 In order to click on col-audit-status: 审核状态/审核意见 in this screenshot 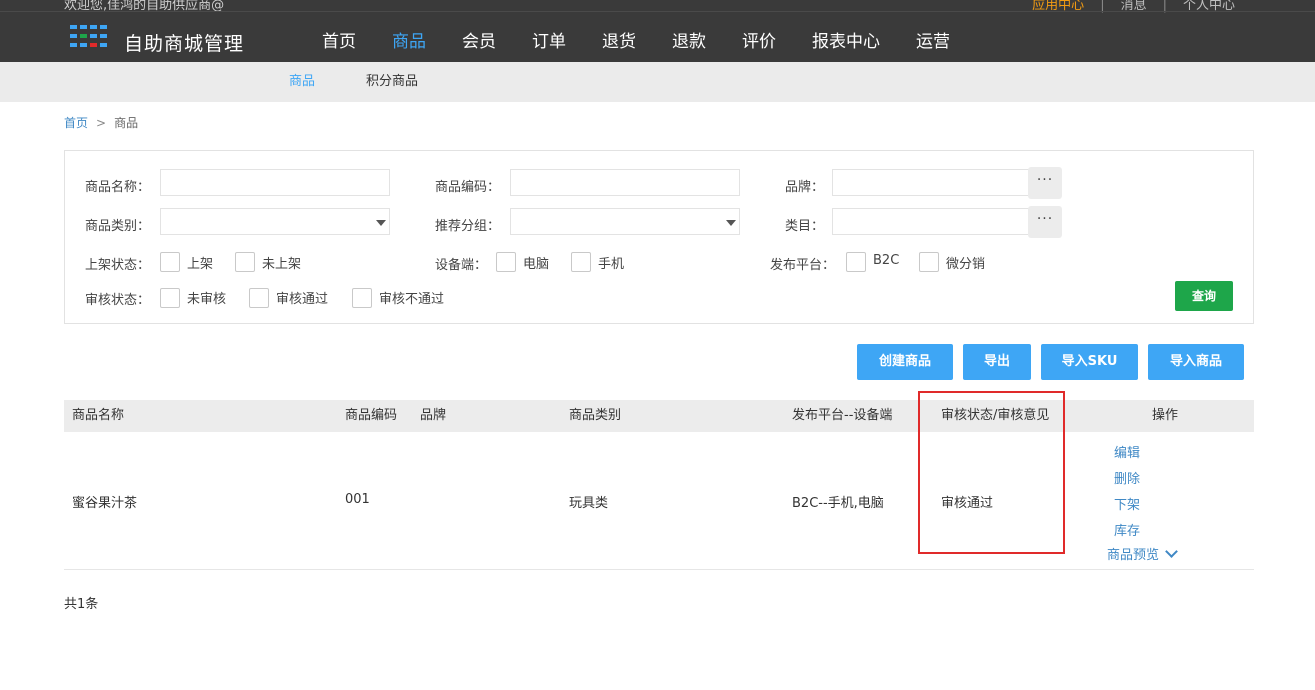, I will do `click(995, 415)`.